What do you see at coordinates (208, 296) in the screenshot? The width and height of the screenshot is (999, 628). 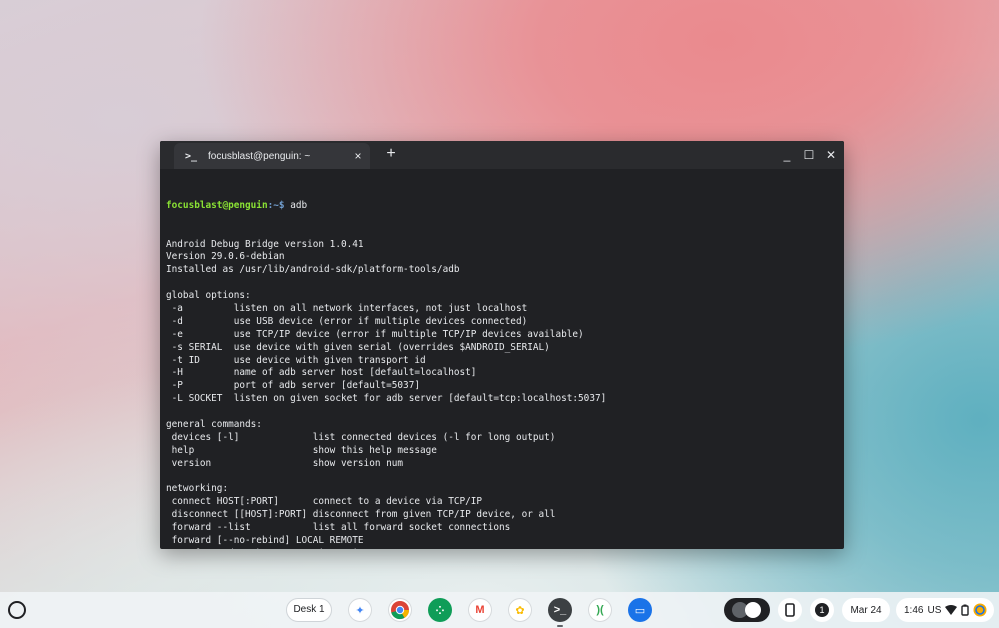 I see `terminal-line: global options:` at bounding box center [208, 296].